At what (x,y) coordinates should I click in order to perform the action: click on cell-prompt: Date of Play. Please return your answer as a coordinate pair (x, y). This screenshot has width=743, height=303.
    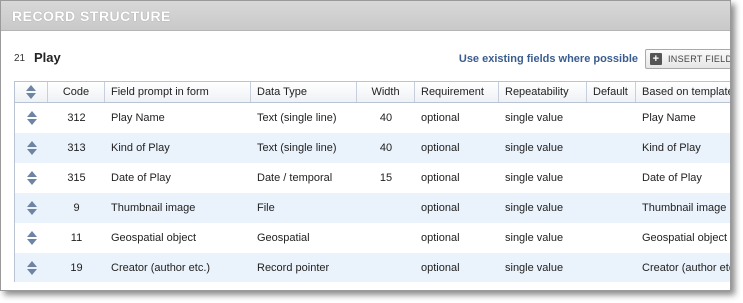
    Looking at the image, I should click on (141, 178).